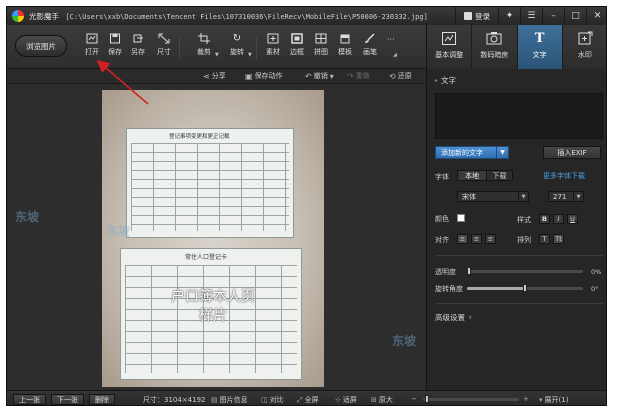  What do you see at coordinates (92, 38) in the screenshot?
I see `open-icon` at bounding box center [92, 38].